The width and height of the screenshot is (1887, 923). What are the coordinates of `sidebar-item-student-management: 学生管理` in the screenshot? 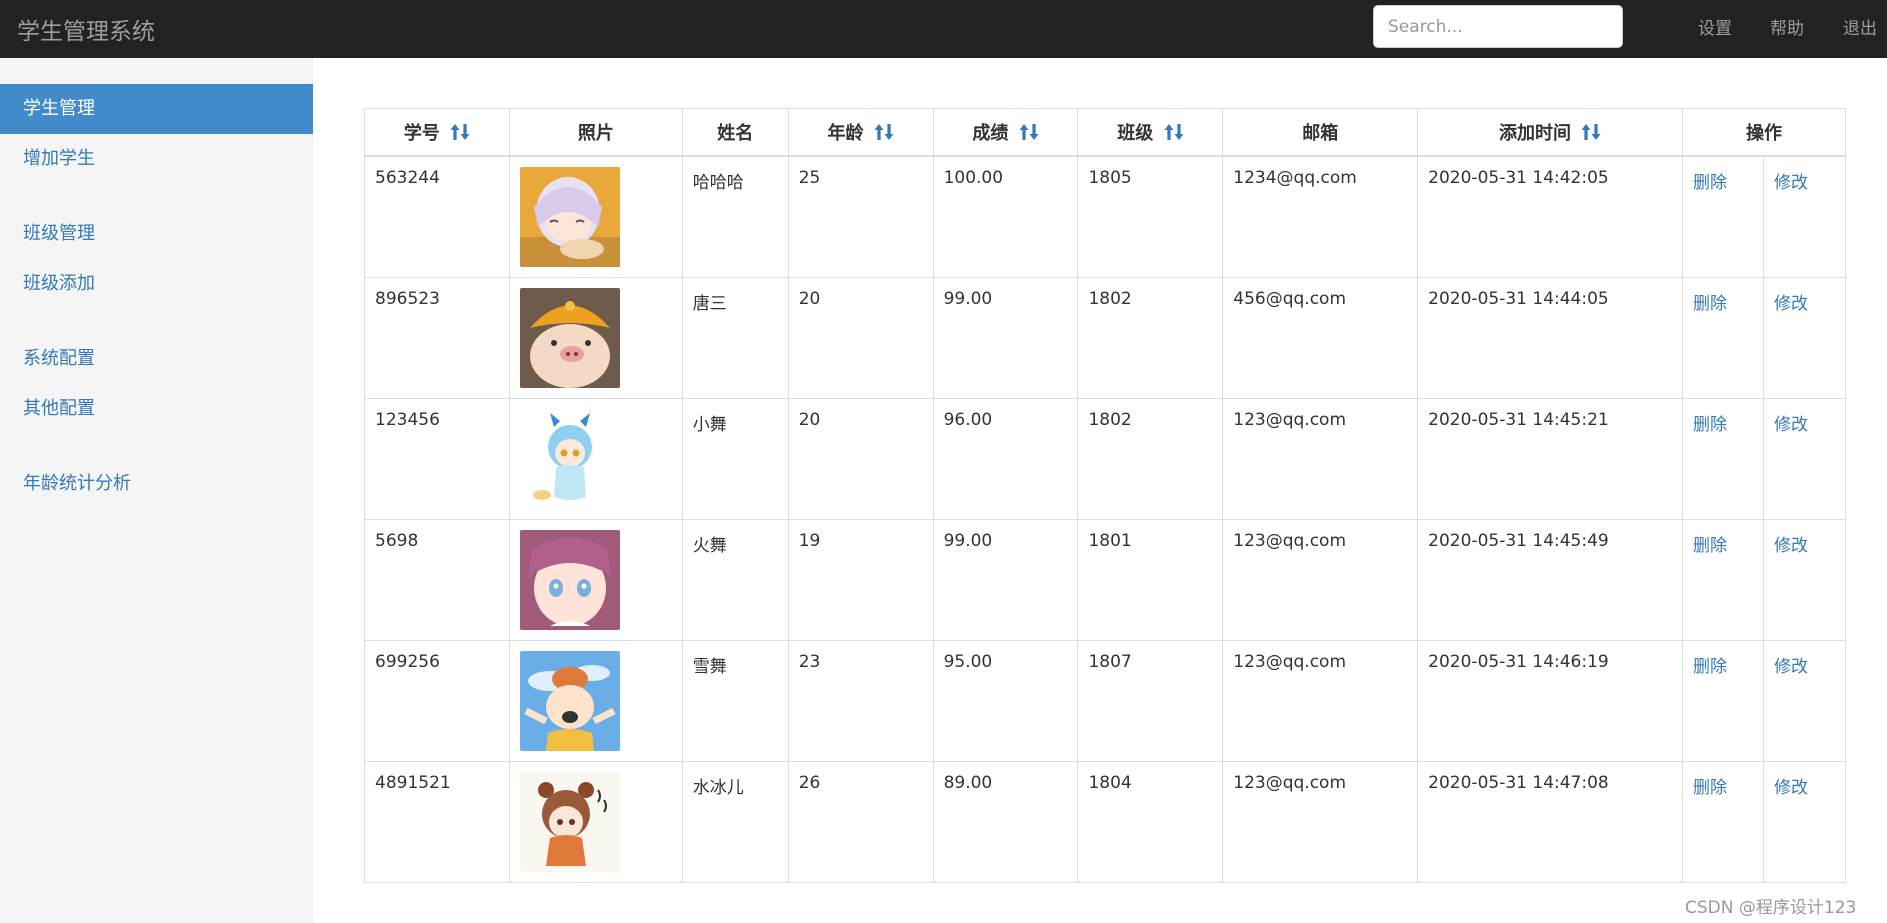 It's located at (156, 109).